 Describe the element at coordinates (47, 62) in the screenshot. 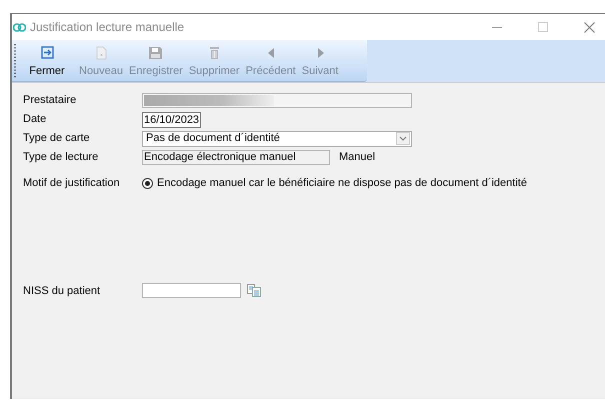

I see `toolbar-button: Fermer` at that location.